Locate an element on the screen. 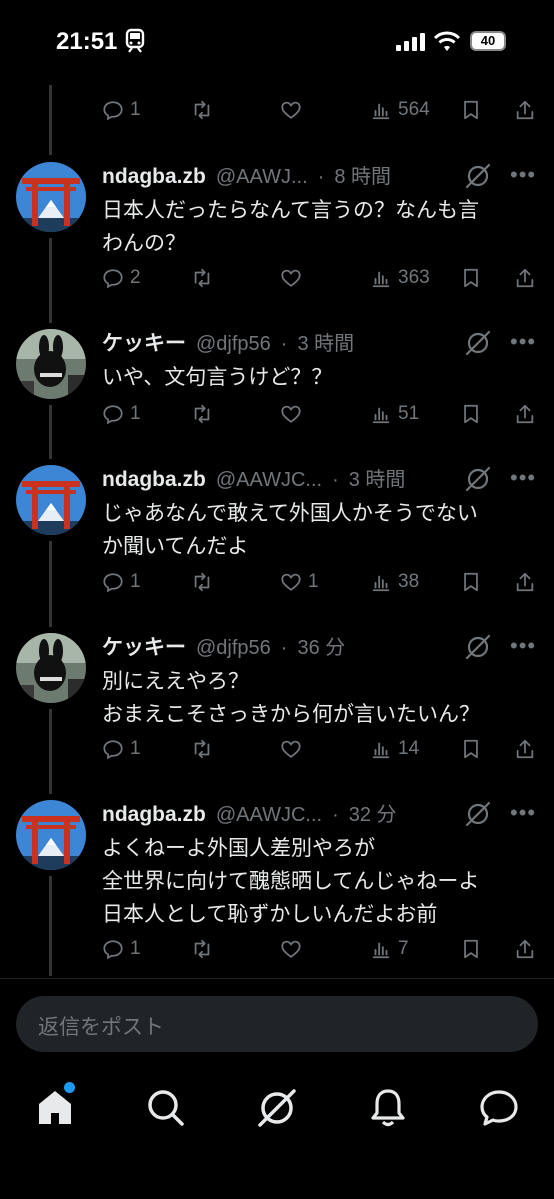 The image size is (554, 1199). tweet-text: じゃあなんで敢えて外国人かそうでない か聞いてんだよ is located at coordinates (290, 530).